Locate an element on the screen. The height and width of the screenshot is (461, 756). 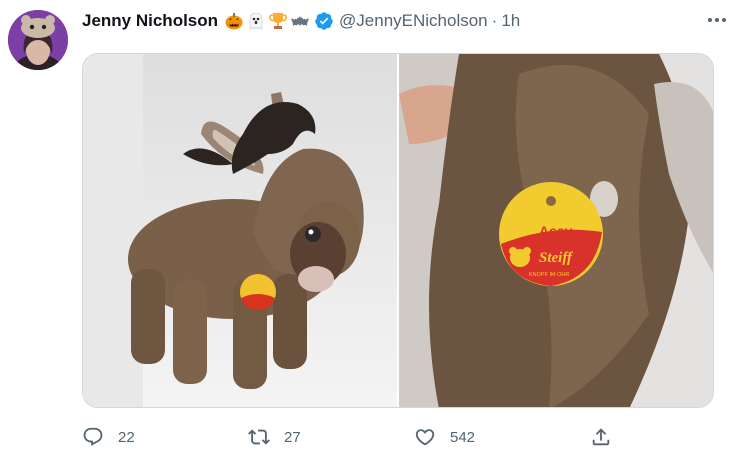
tag-text-knopf: KNOPF IM OHR is located at coordinates (549, 275).